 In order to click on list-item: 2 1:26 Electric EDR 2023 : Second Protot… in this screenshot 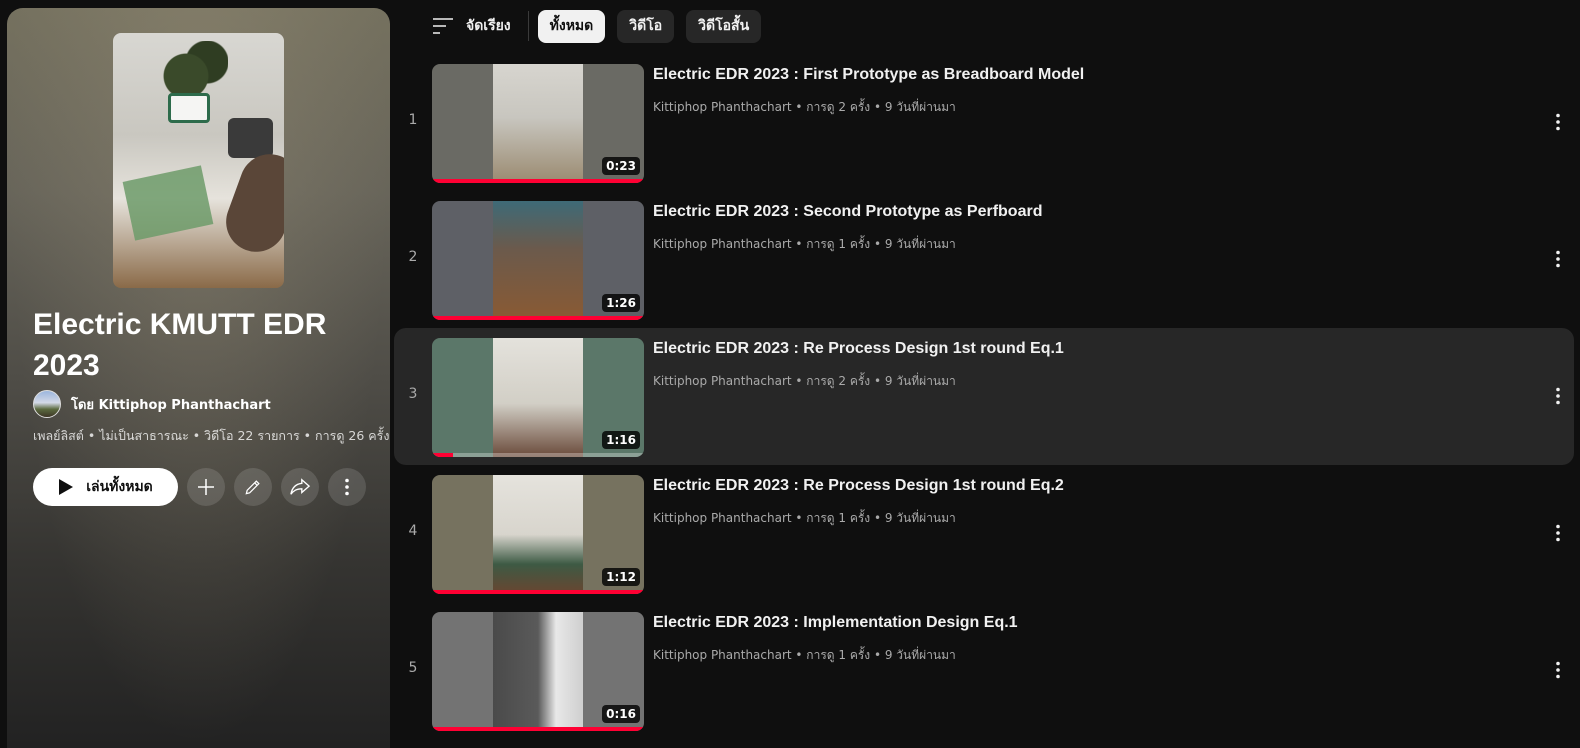, I will do `click(984, 259)`.